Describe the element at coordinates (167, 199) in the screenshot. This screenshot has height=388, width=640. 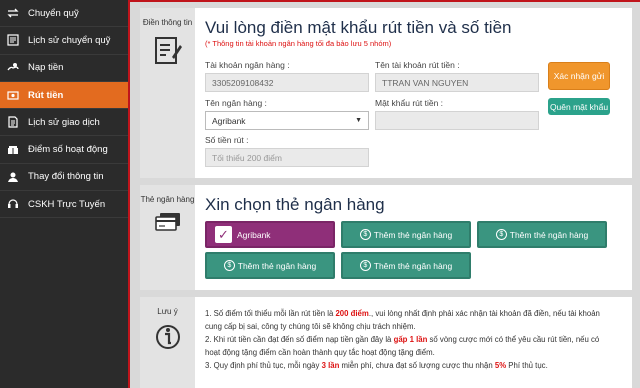
I see `section-side-label: Thẻ ngân hàng` at that location.